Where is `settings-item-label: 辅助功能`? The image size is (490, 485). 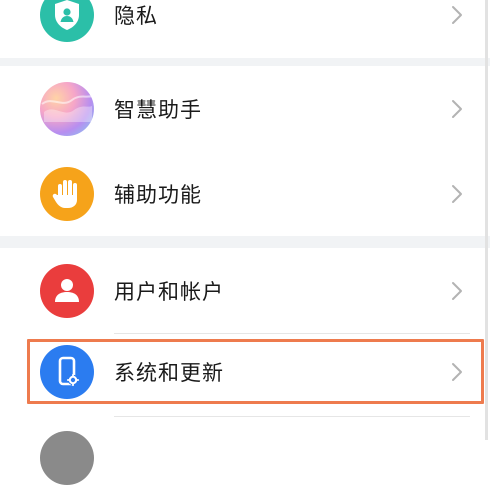
settings-item-label: 辅助功能 is located at coordinates (158, 194).